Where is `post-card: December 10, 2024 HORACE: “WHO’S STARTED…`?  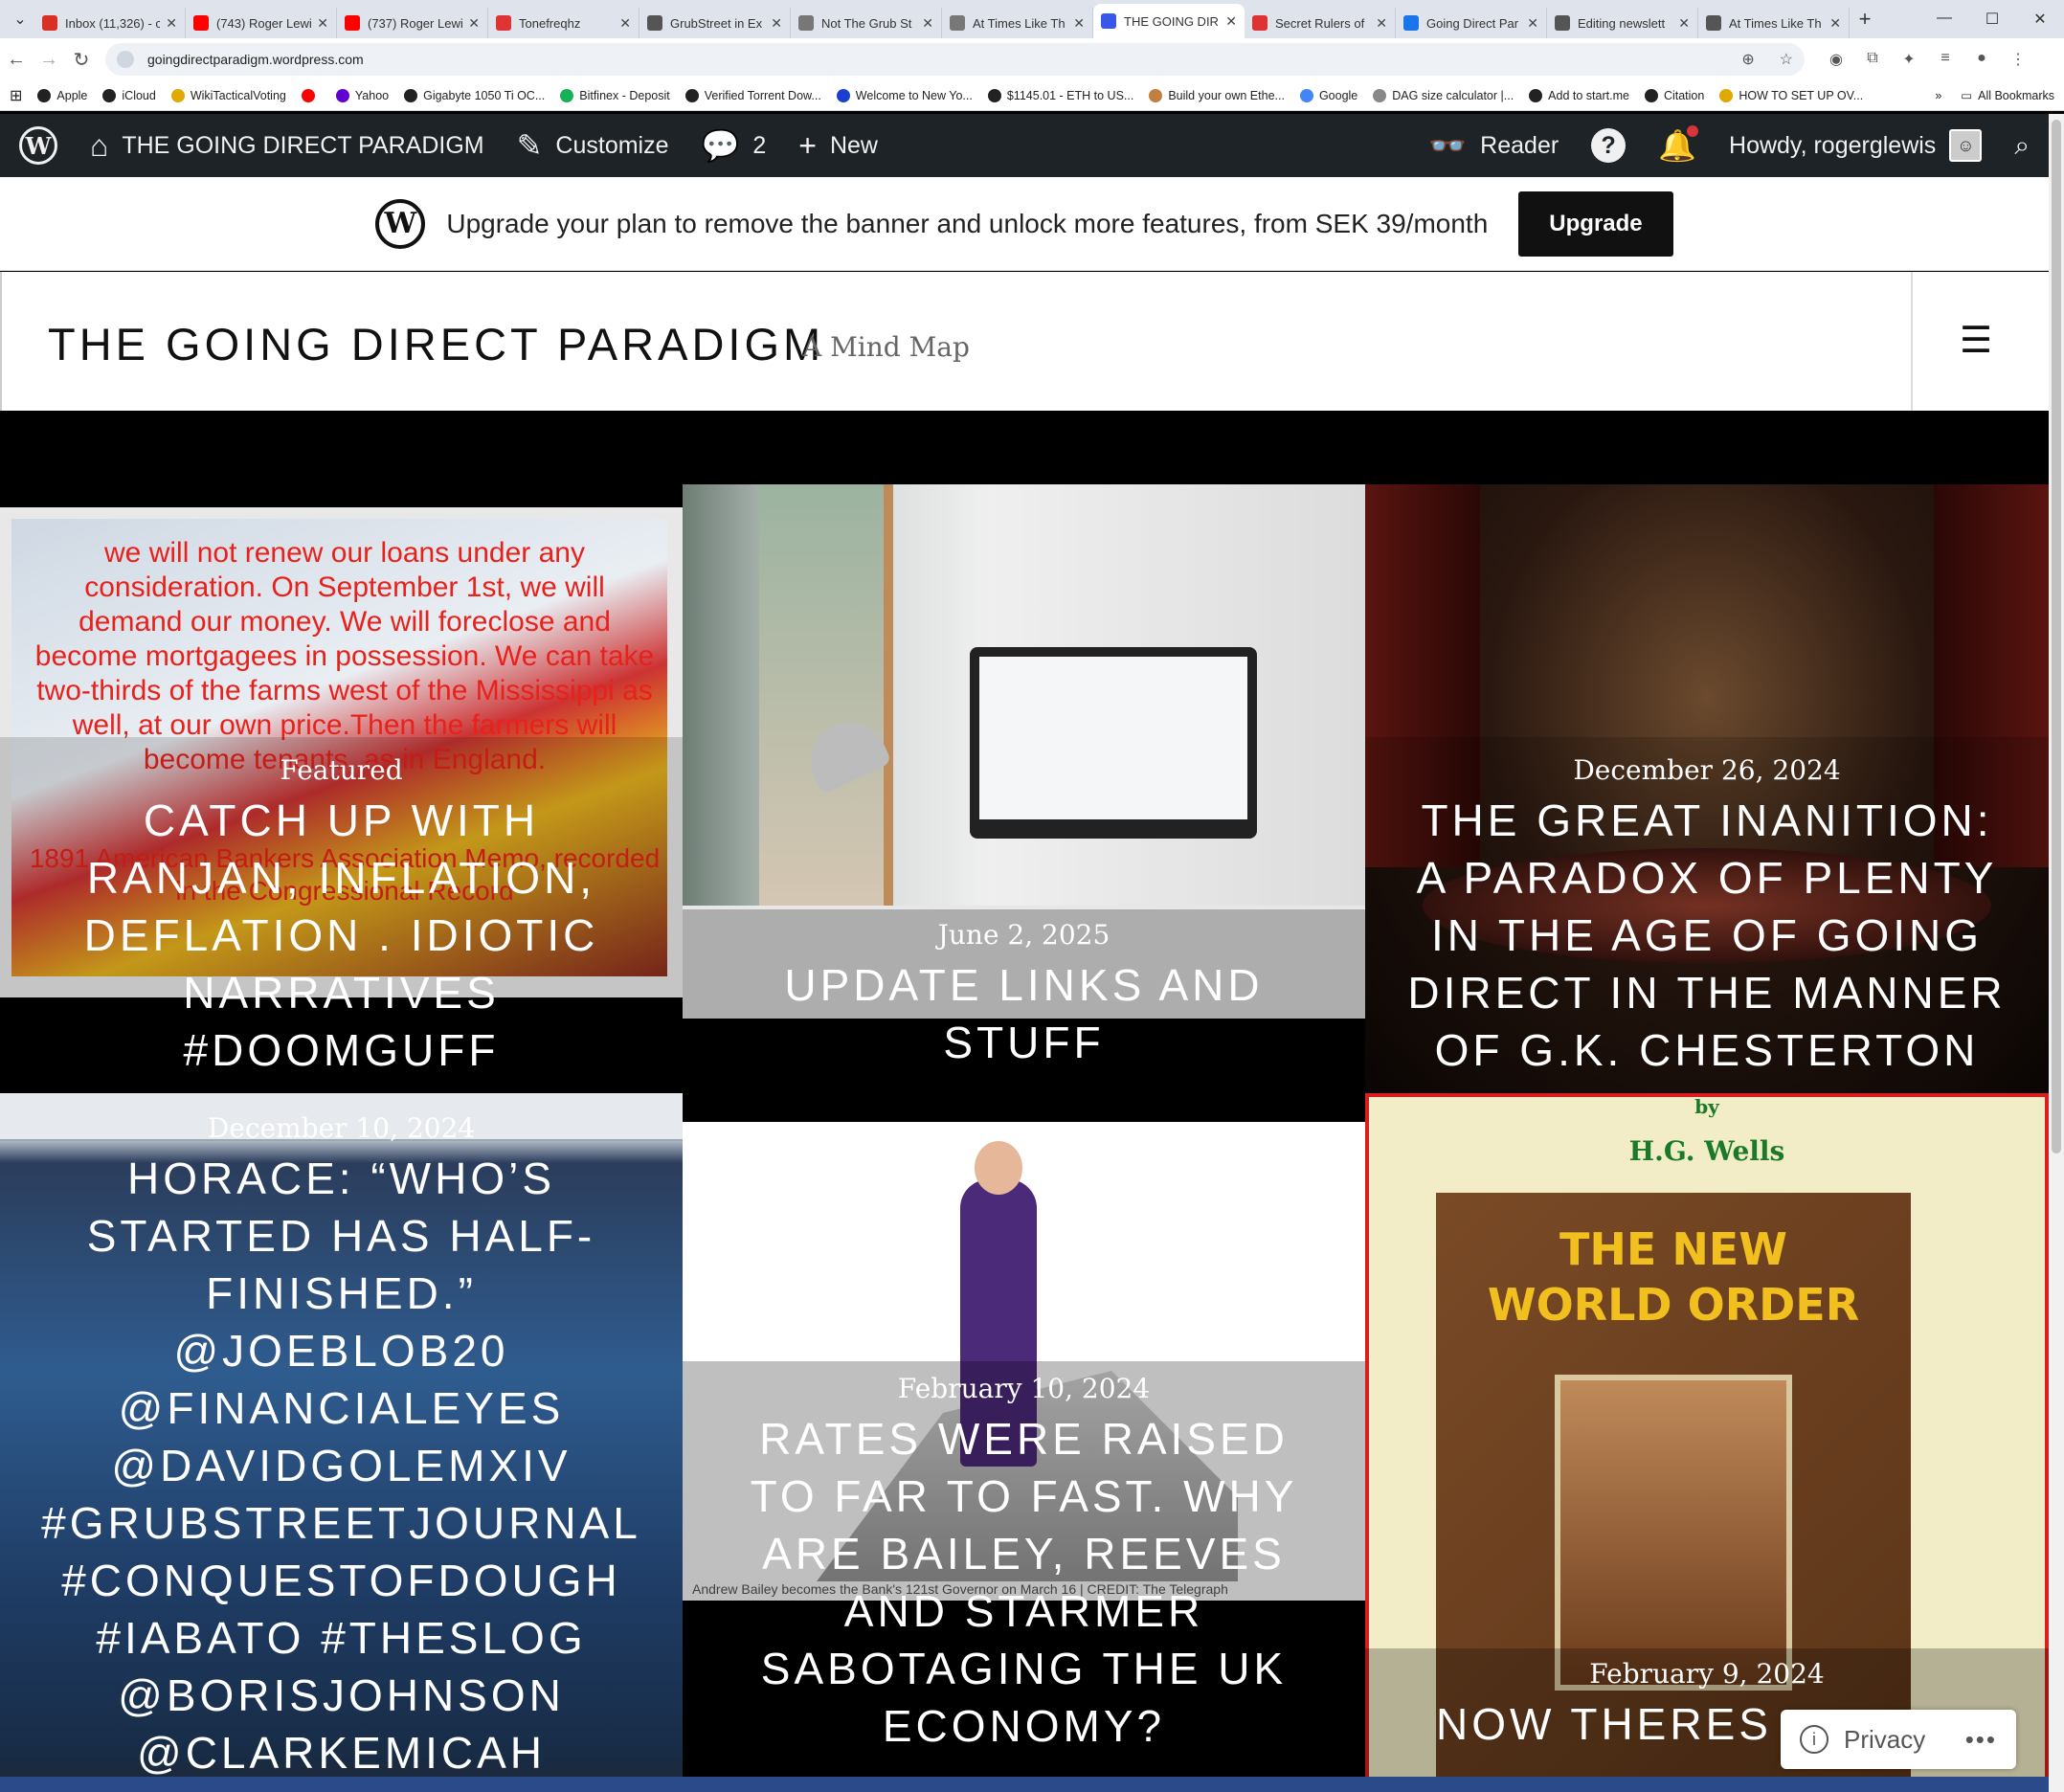 post-card: December 10, 2024 HORACE: “WHO’S STARTED… is located at coordinates (342, 1443).